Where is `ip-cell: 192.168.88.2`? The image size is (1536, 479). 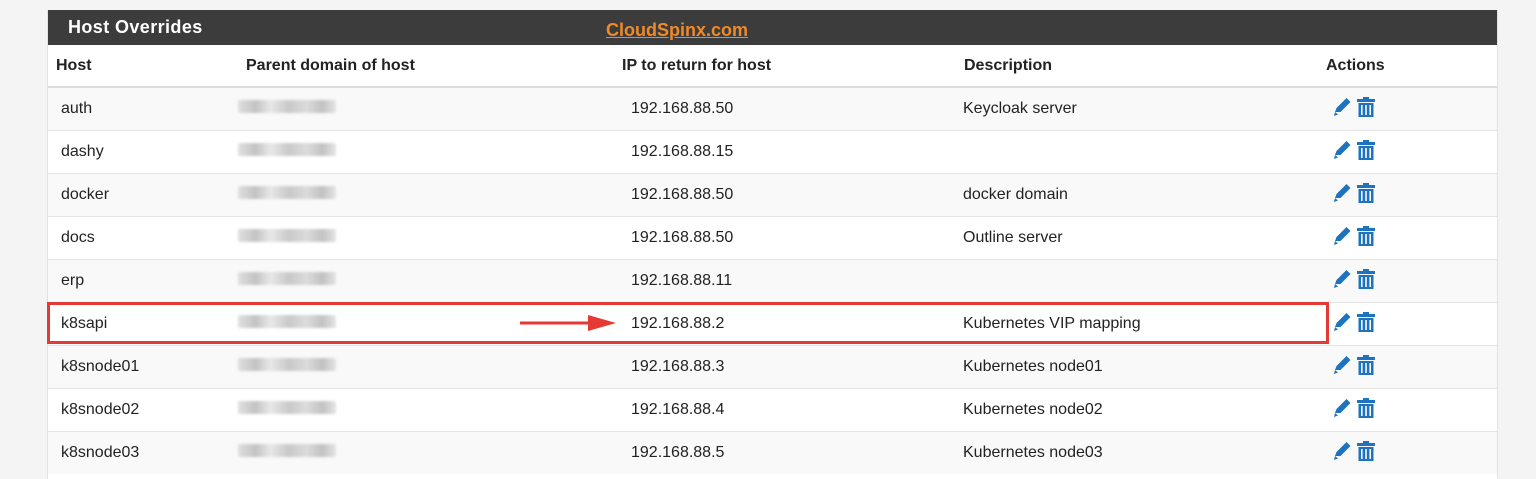 ip-cell: 192.168.88.2 is located at coordinates (785, 324).